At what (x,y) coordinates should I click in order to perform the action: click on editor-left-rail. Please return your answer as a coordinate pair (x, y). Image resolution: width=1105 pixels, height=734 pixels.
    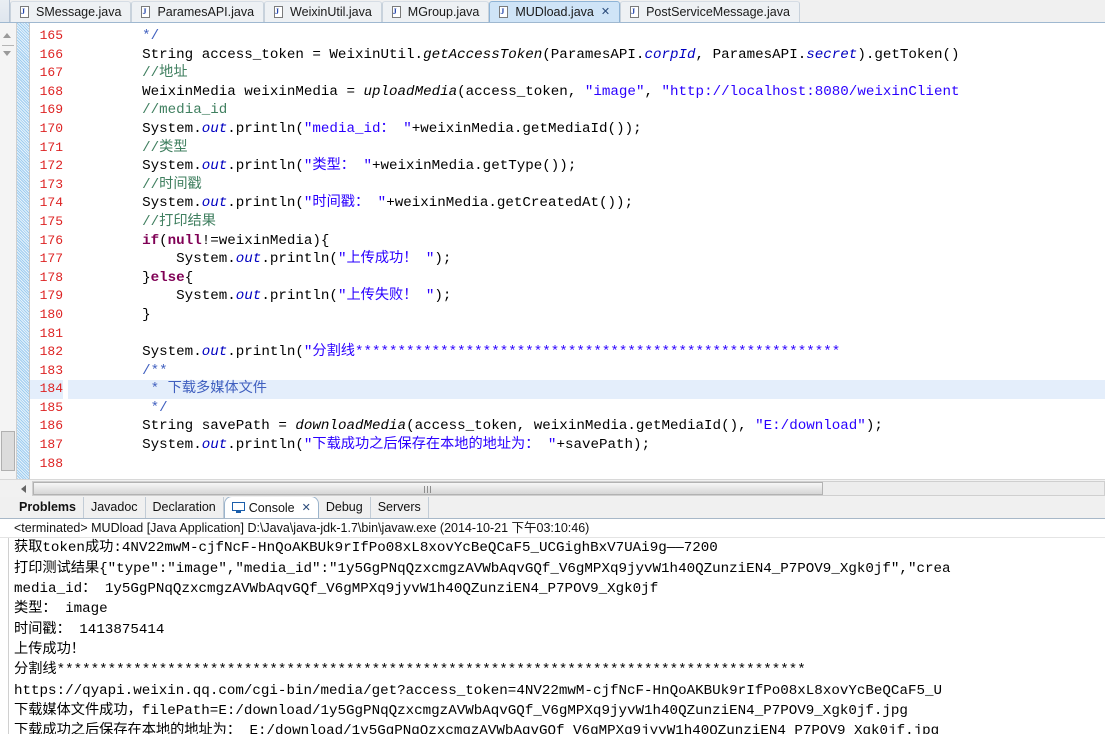
    Looking at the image, I should click on (8, 251).